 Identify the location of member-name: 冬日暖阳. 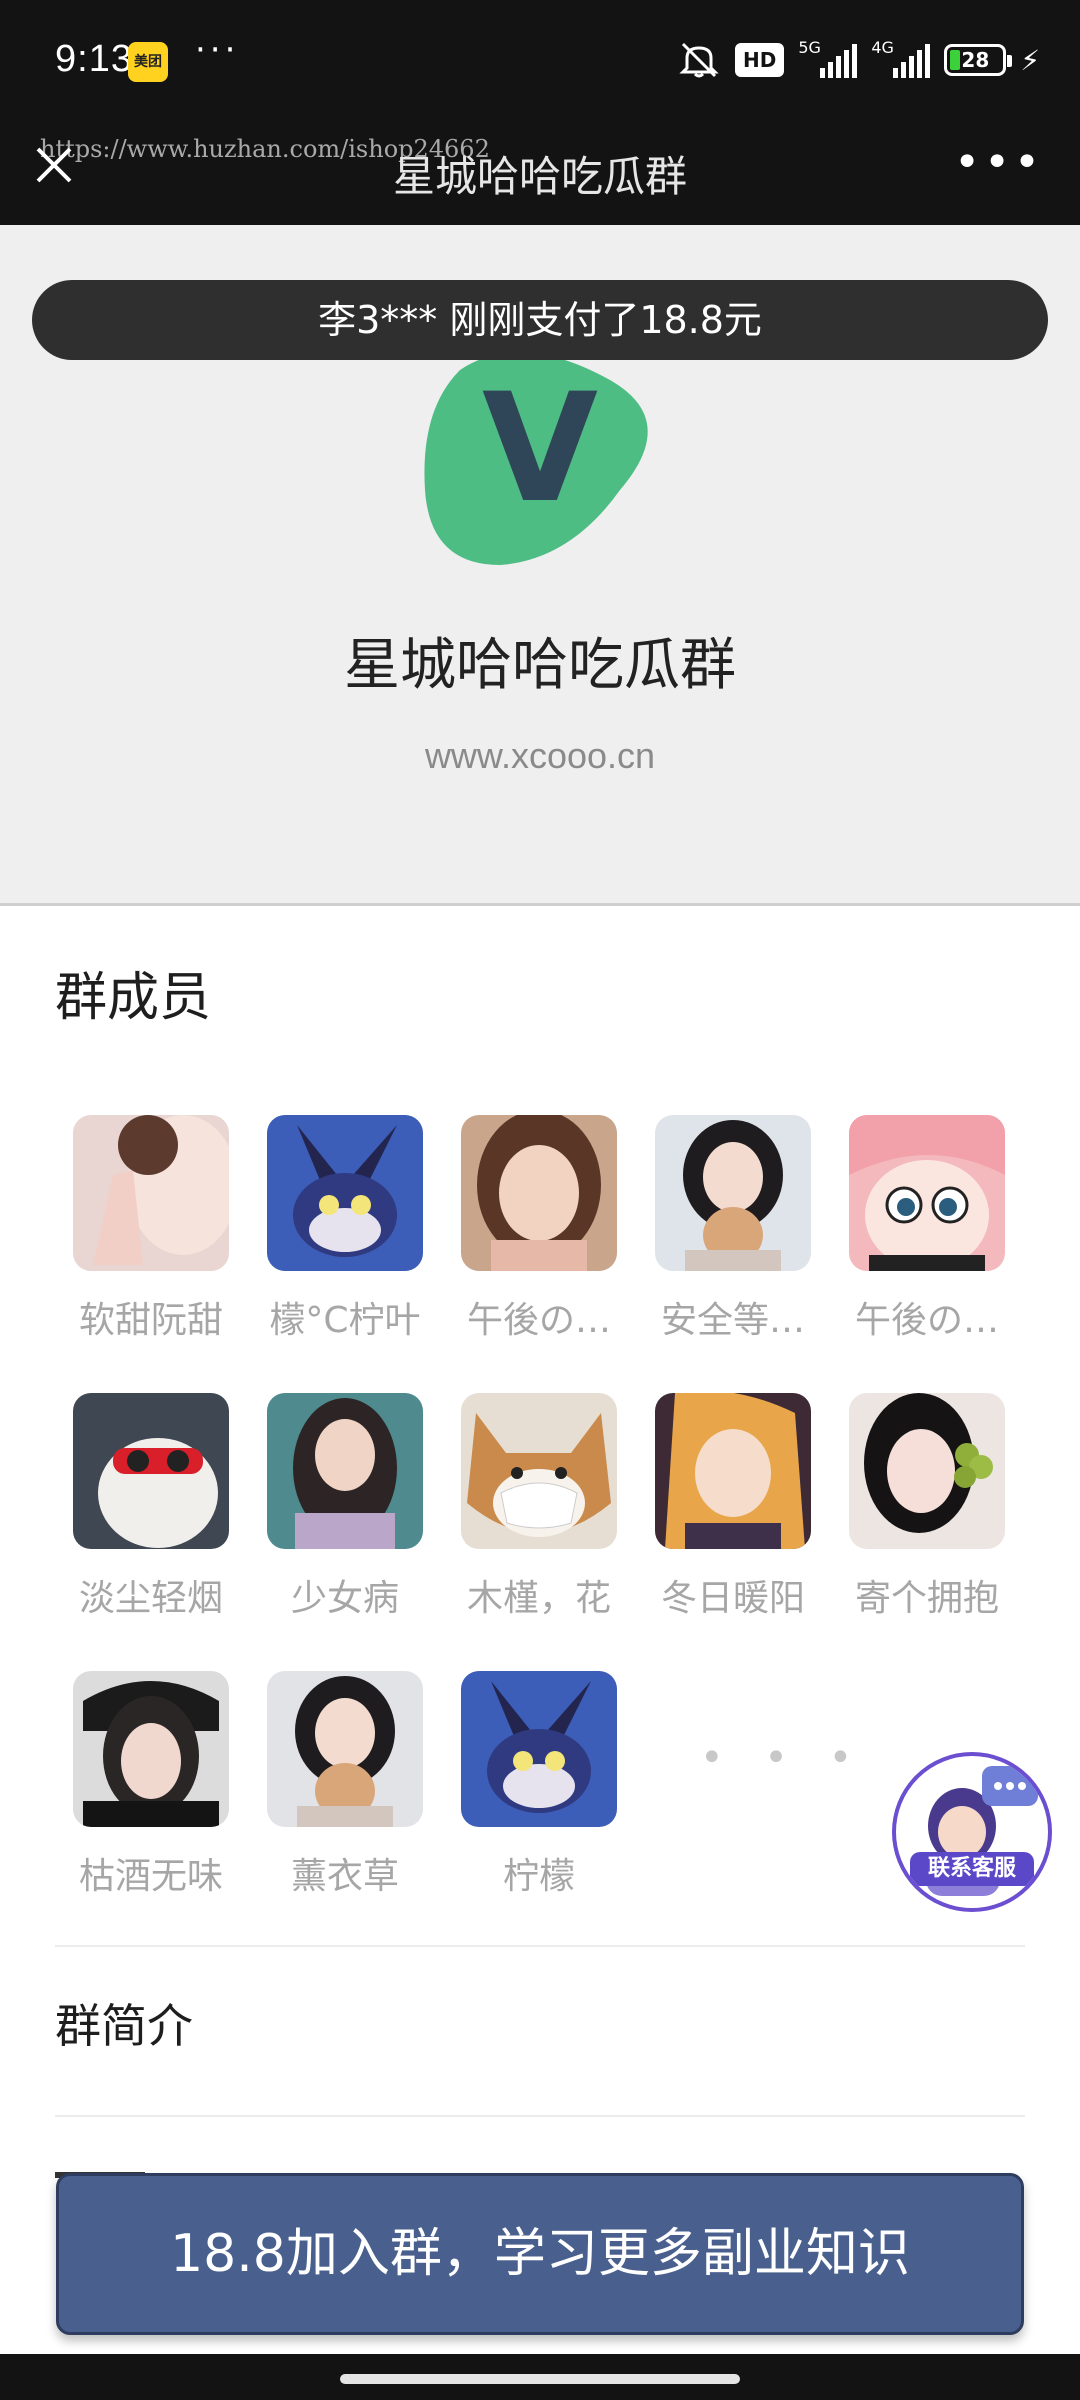
(732, 1598).